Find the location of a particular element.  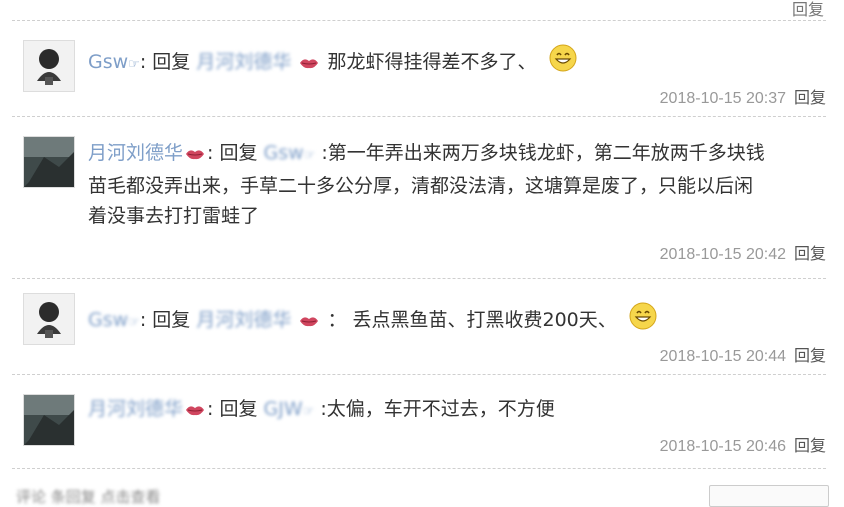

reply-target-name: GJW is located at coordinates (283, 409).